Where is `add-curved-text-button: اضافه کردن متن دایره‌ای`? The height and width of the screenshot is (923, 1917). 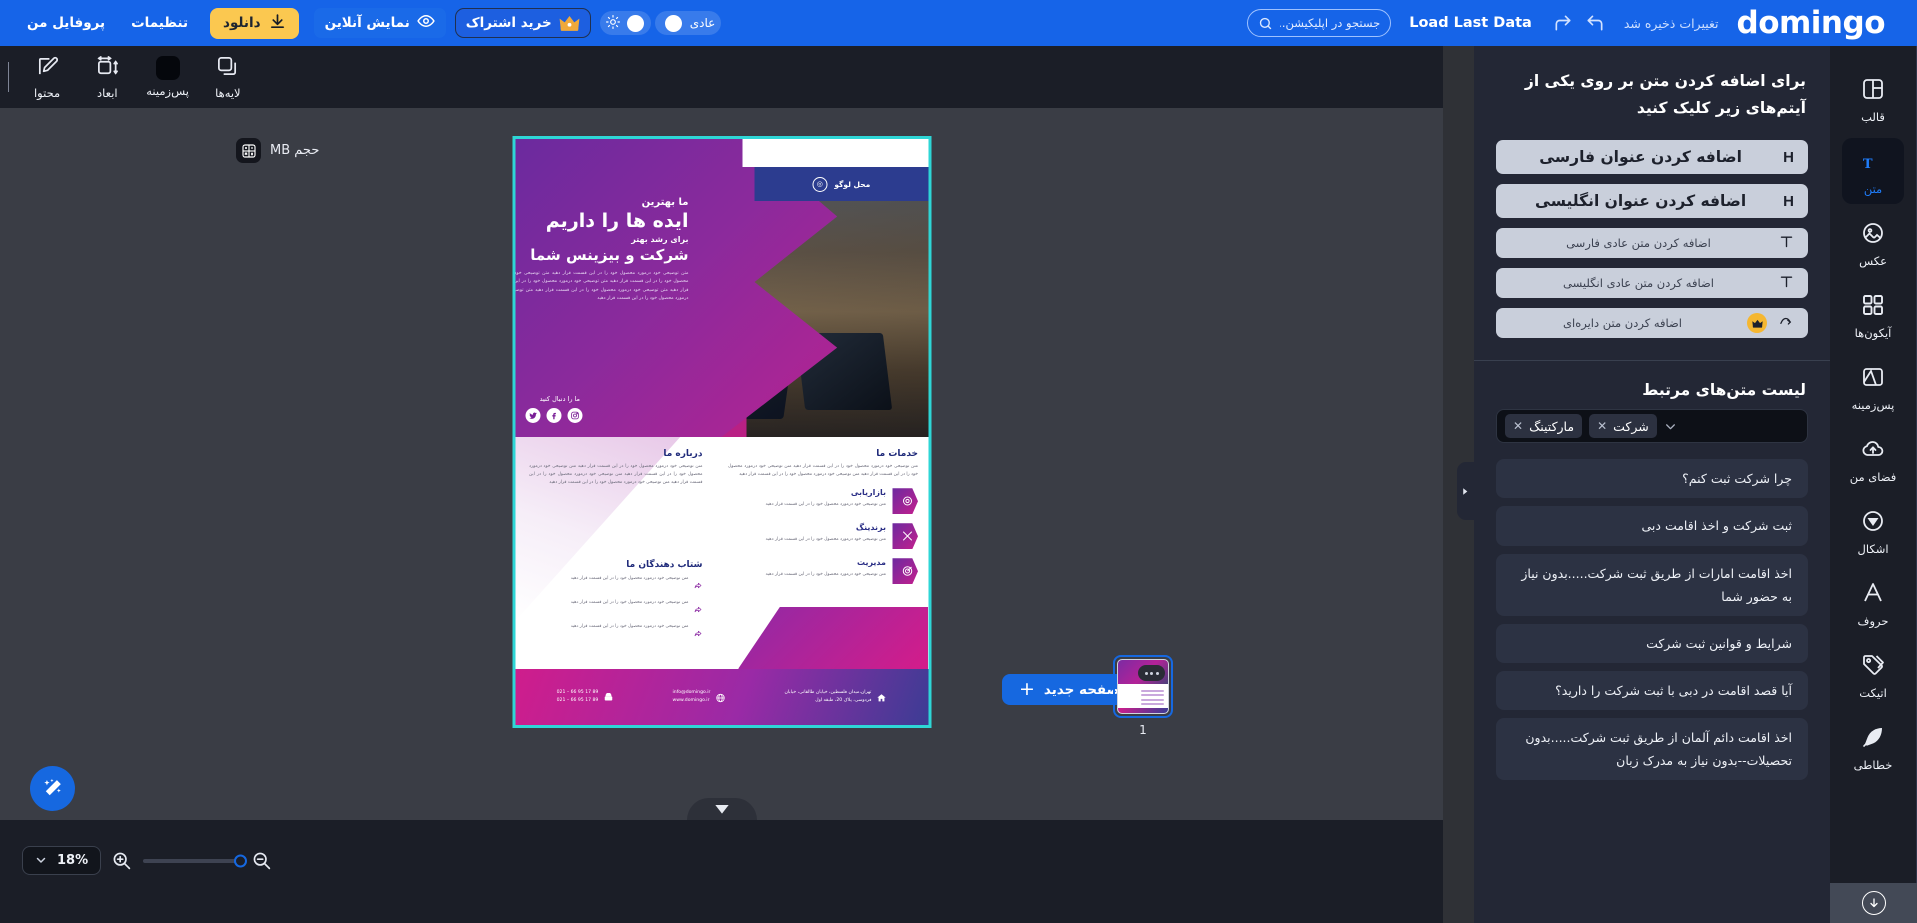
add-curved-text-button: اضافه کردن متن دایره‌ای is located at coordinates (1652, 323).